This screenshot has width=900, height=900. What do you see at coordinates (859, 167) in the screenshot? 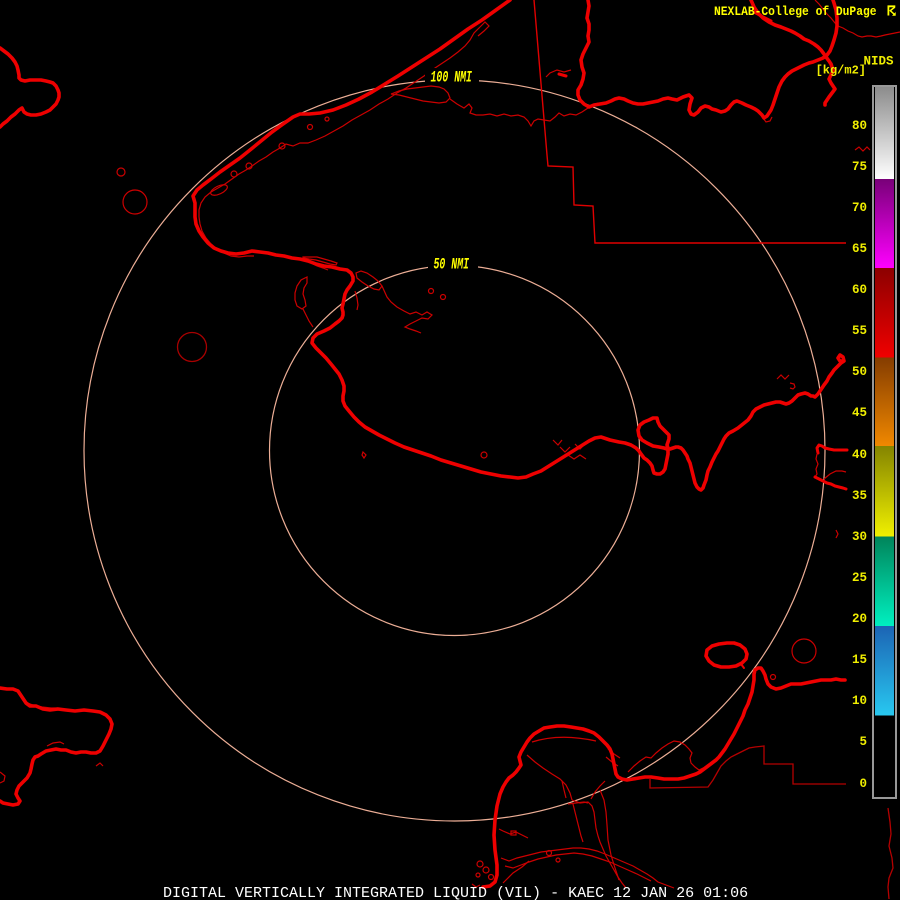
I see `svg-text: 75` at bounding box center [859, 167].